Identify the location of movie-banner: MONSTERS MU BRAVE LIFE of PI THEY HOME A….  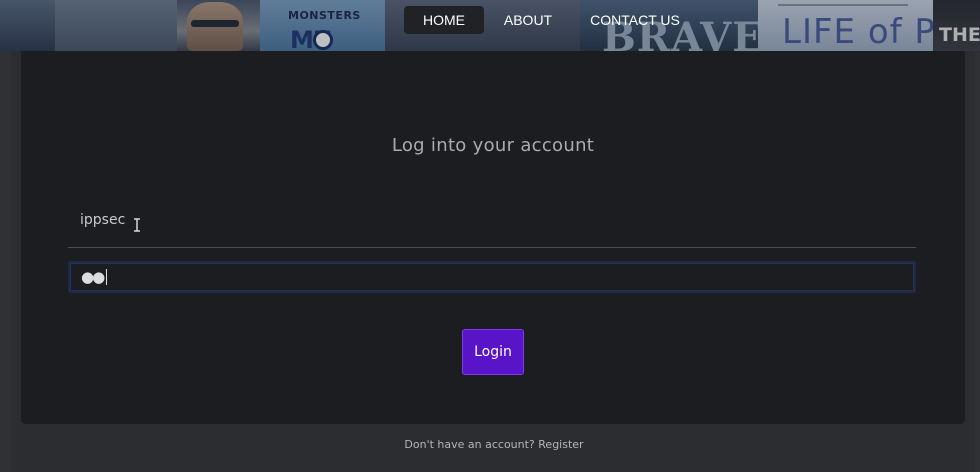
(490, 25).